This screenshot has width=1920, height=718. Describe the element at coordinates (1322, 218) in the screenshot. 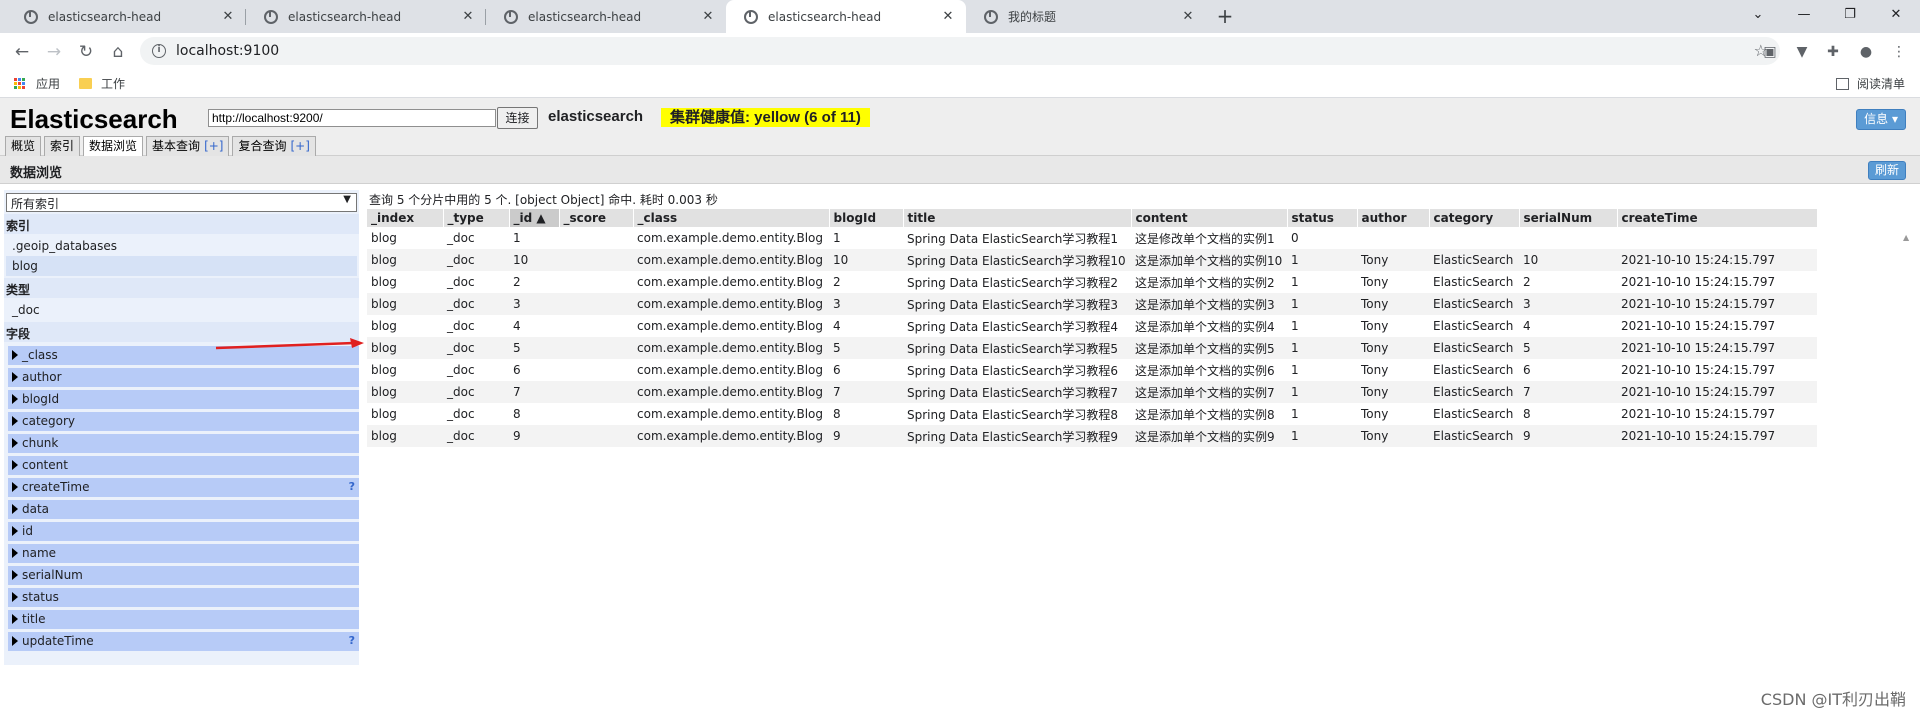

I see `column-header: status` at that location.